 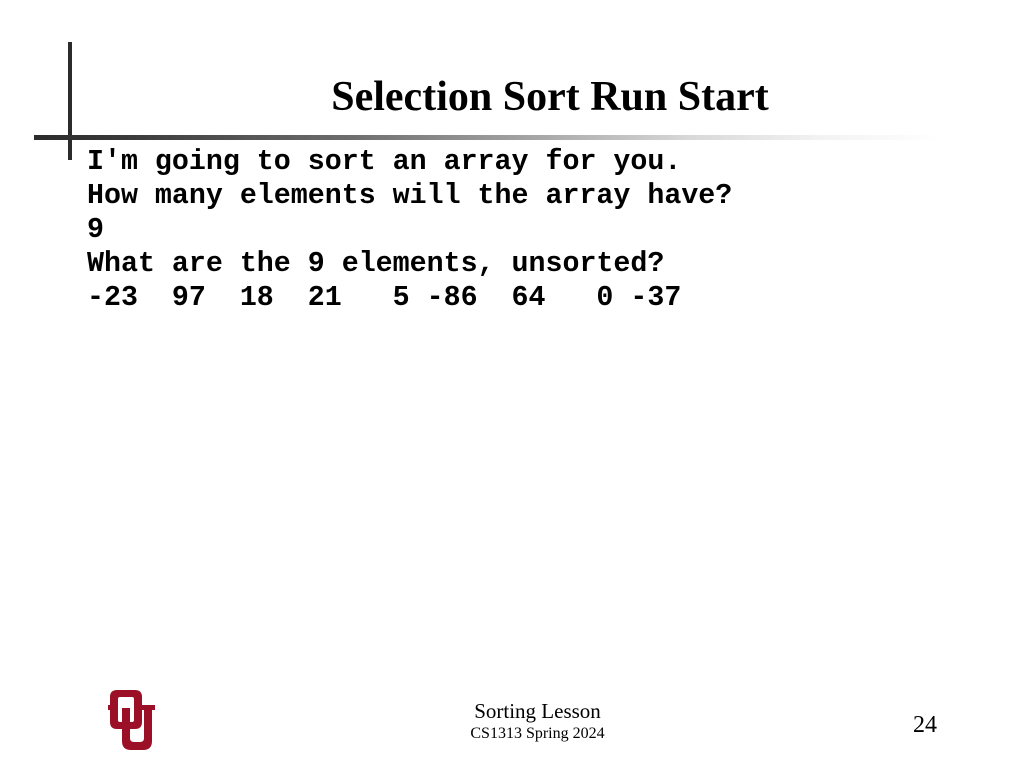 What do you see at coordinates (133, 720) in the screenshot?
I see `ou-logo-icon` at bounding box center [133, 720].